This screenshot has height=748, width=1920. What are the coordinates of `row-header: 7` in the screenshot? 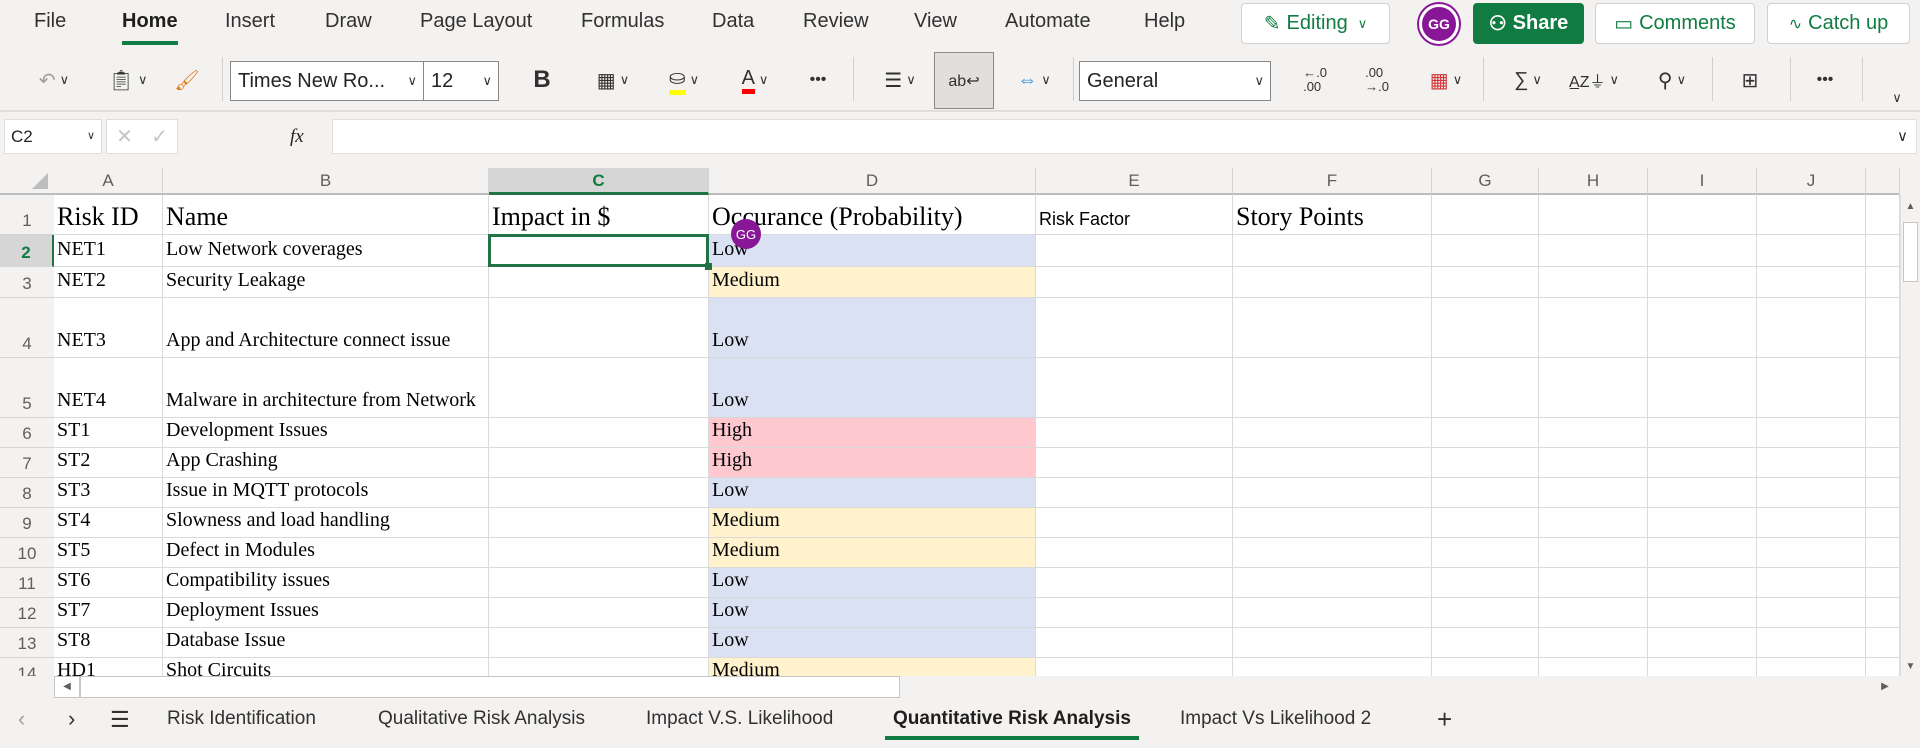 It's located at (27, 463).